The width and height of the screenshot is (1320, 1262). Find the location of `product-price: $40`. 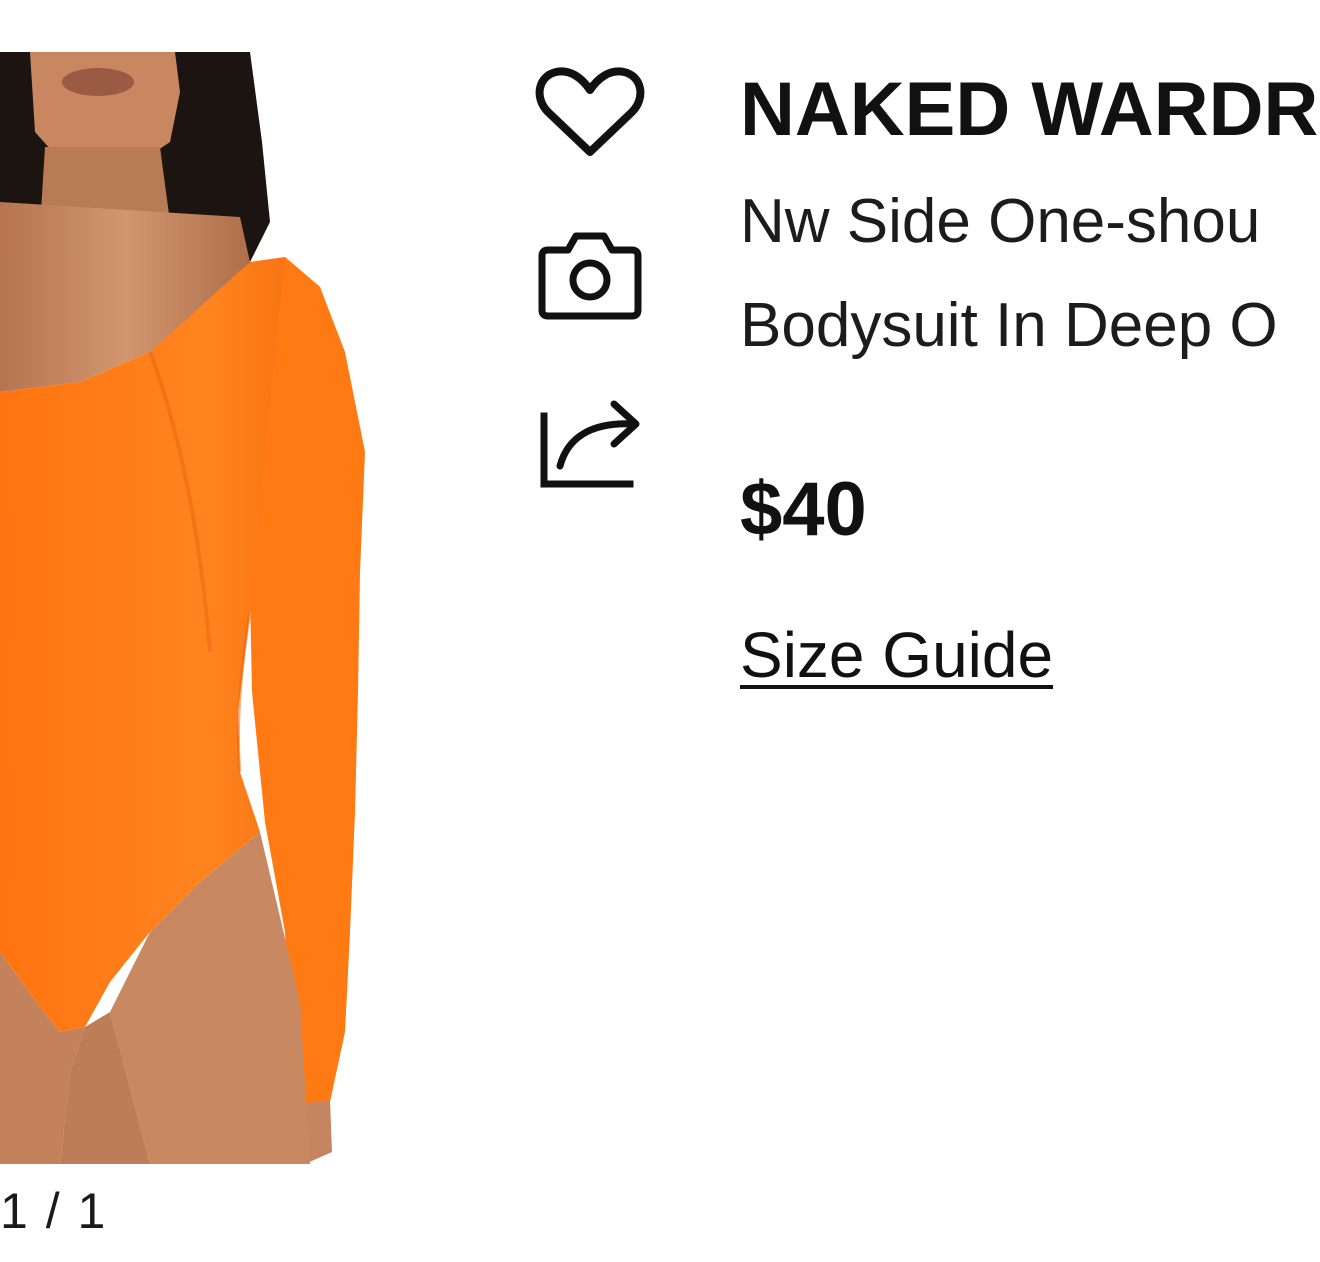

product-price: $40 is located at coordinates (803, 509).